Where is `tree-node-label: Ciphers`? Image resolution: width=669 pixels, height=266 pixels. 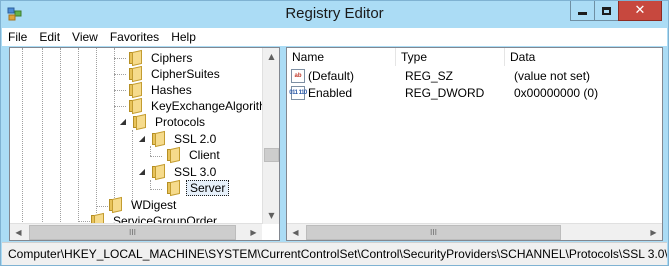 tree-node-label: Ciphers is located at coordinates (172, 58).